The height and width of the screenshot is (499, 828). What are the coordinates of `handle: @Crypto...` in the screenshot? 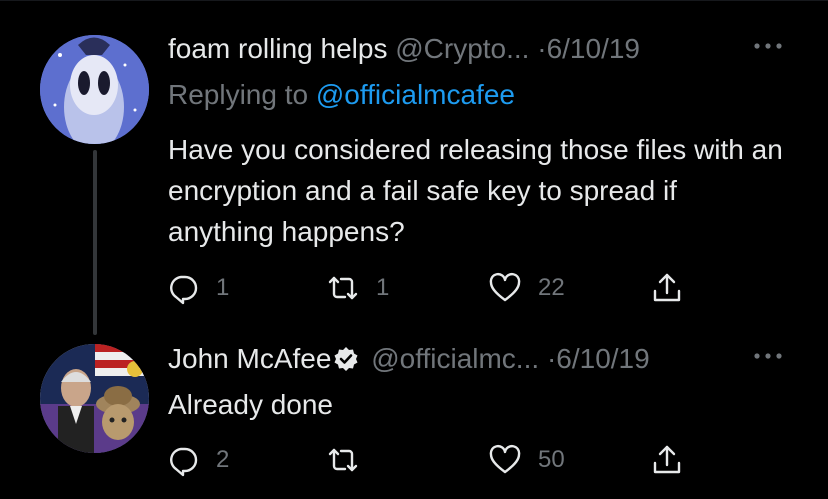 It's located at (462, 48).